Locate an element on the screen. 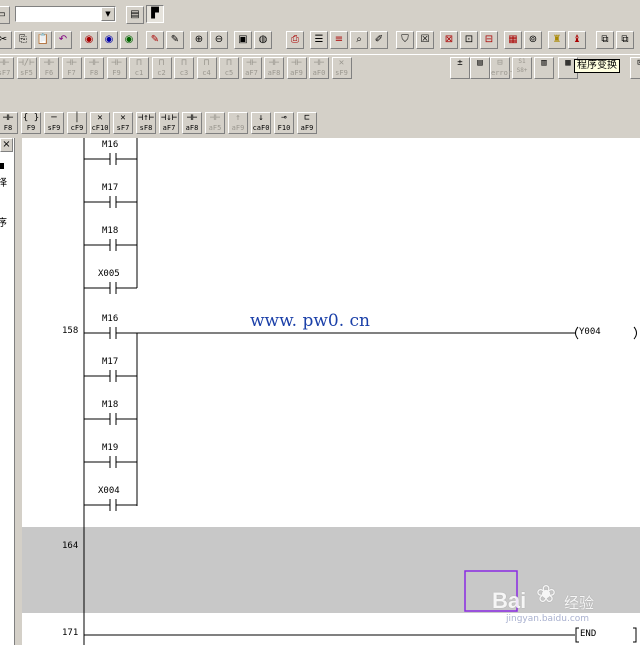 The height and width of the screenshot is (645, 640). fkey-c1: ⊓ c1 is located at coordinates (139, 68).